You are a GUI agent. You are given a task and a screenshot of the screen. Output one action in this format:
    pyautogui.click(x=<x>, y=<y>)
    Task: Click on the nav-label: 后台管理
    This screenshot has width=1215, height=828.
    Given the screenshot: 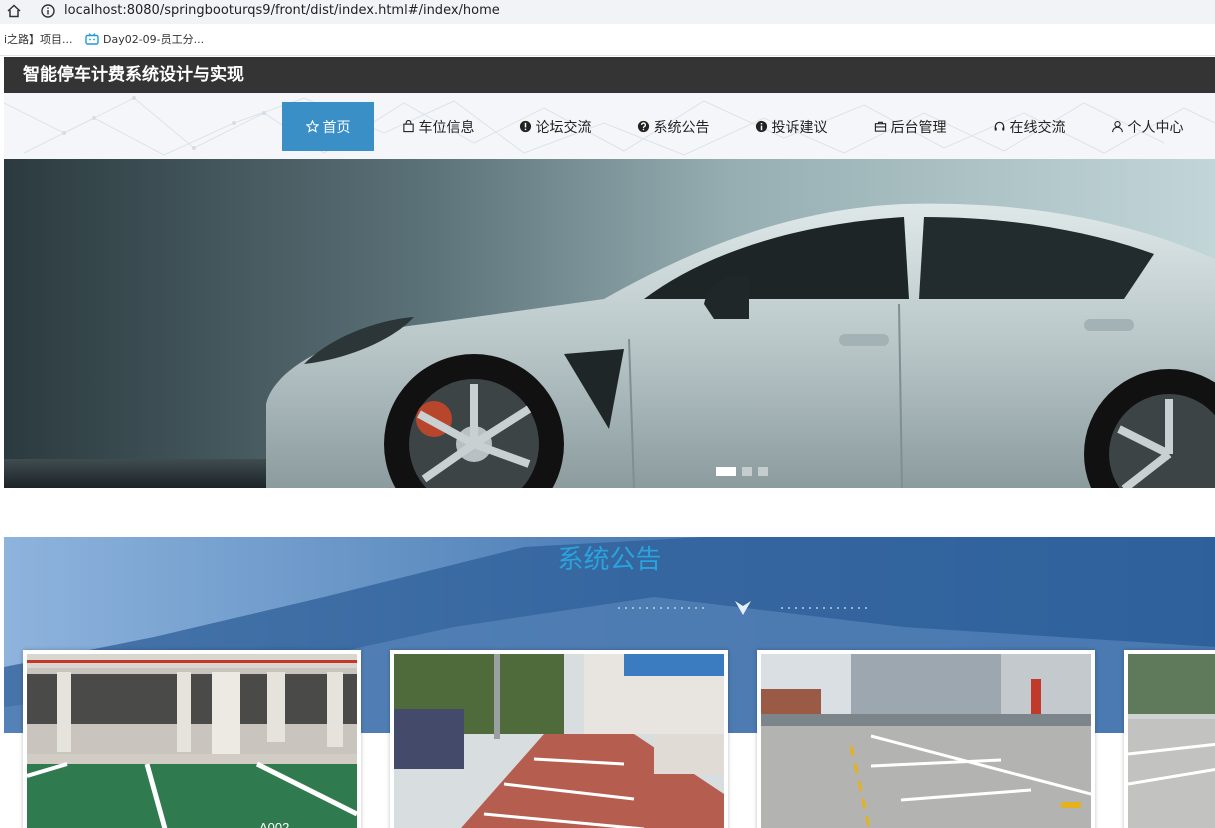 What is the action you would take?
    pyautogui.click(x=918, y=127)
    